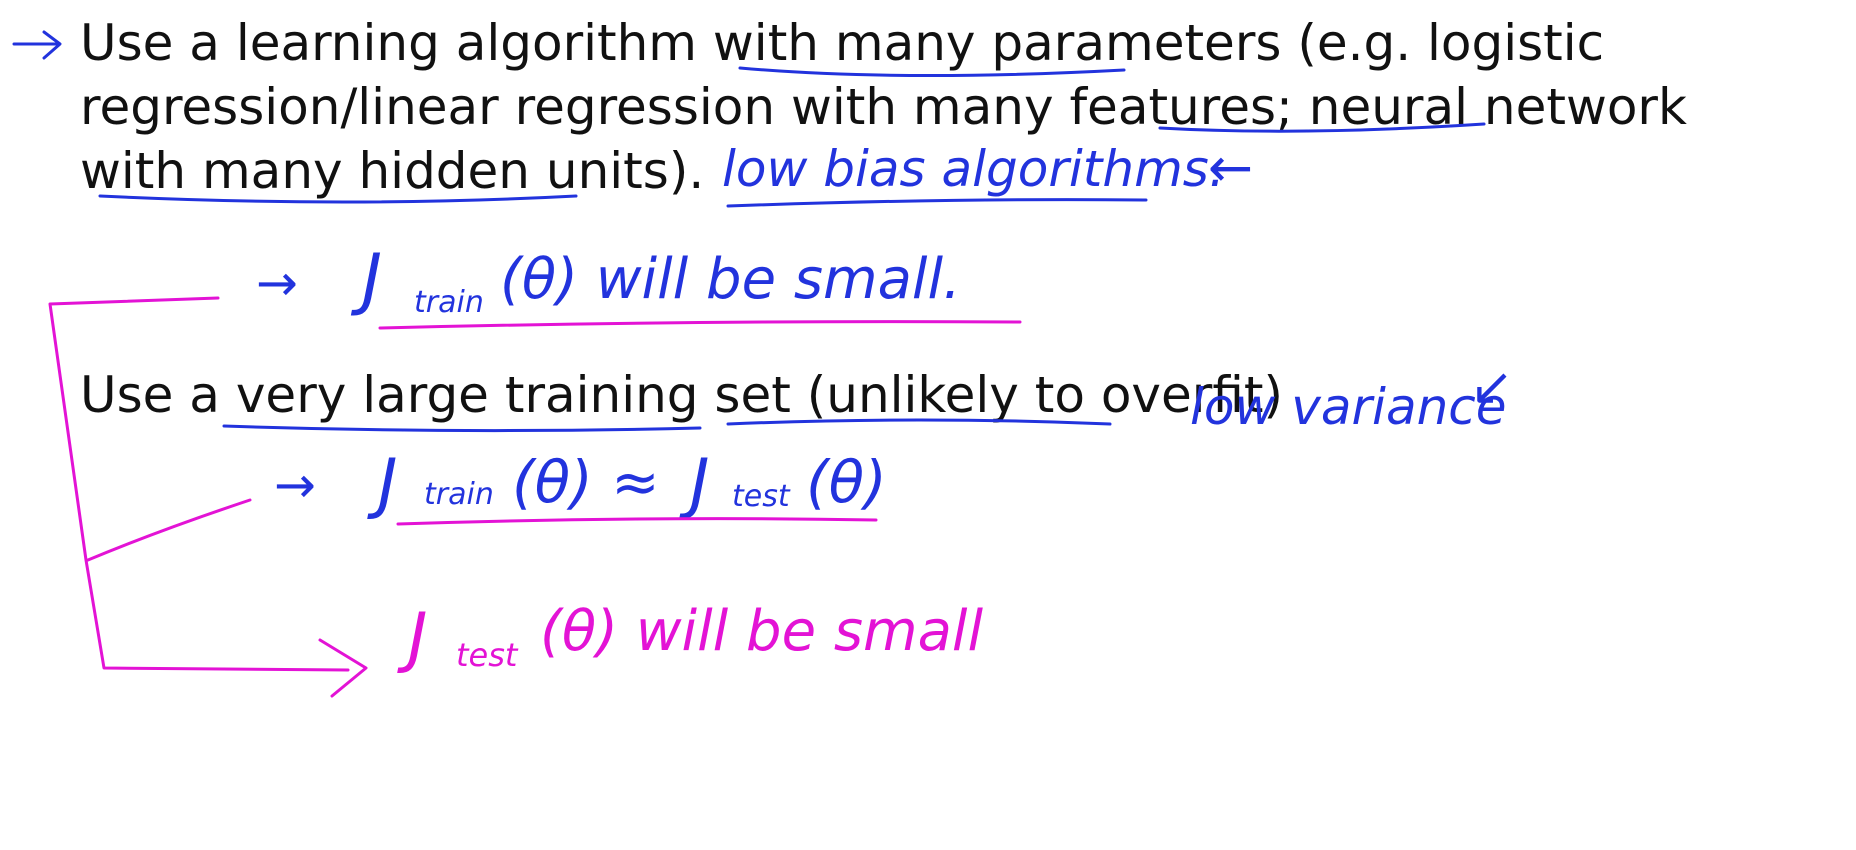 This screenshot has height=850, width=1856. I want to click on approx-arrow-icon: →, so click(295, 485).